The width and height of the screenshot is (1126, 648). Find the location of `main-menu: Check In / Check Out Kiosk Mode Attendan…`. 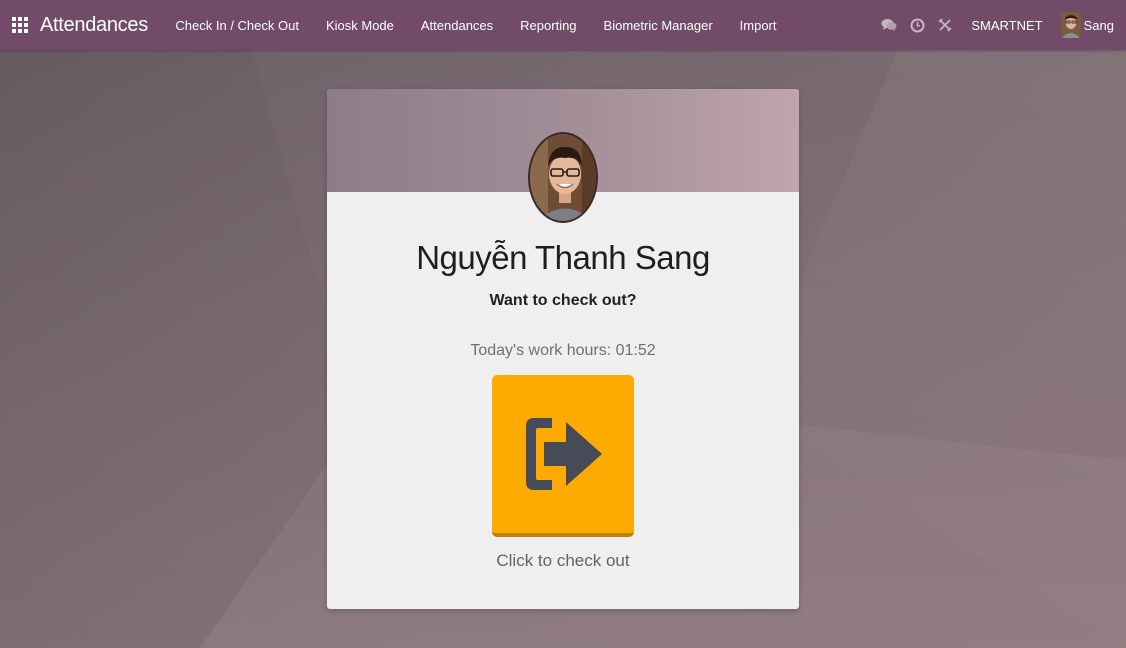

main-menu: Check In / Check Out Kiosk Mode Attendan… is located at coordinates (476, 25).